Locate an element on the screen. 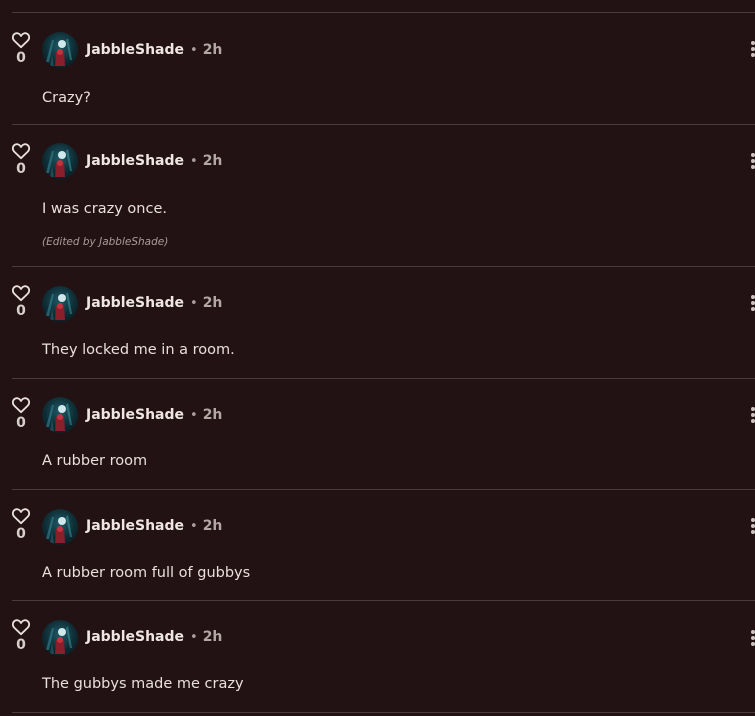 This screenshot has height=716, width=755. edited-note: (Edited by JabbleShade) is located at coordinates (105, 242).